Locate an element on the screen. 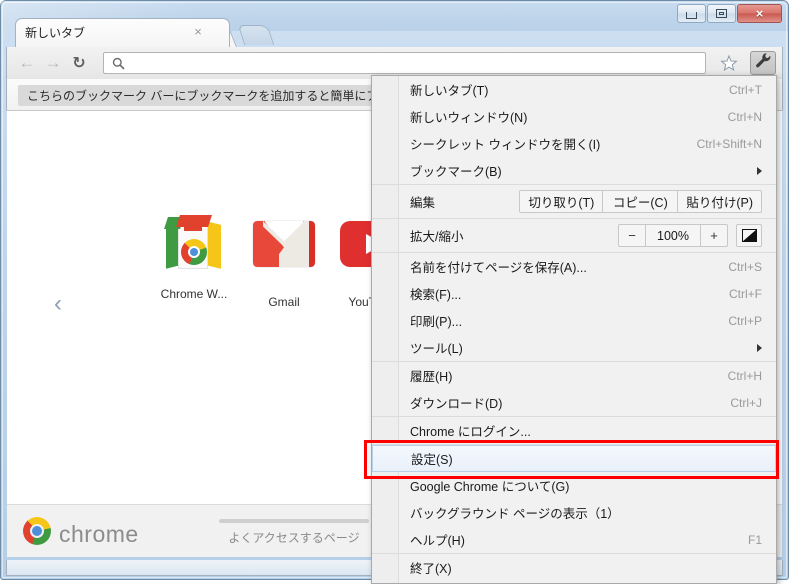 This screenshot has height=584, width=789. menu-item-accelerator: Ctrl+F is located at coordinates (745, 293).